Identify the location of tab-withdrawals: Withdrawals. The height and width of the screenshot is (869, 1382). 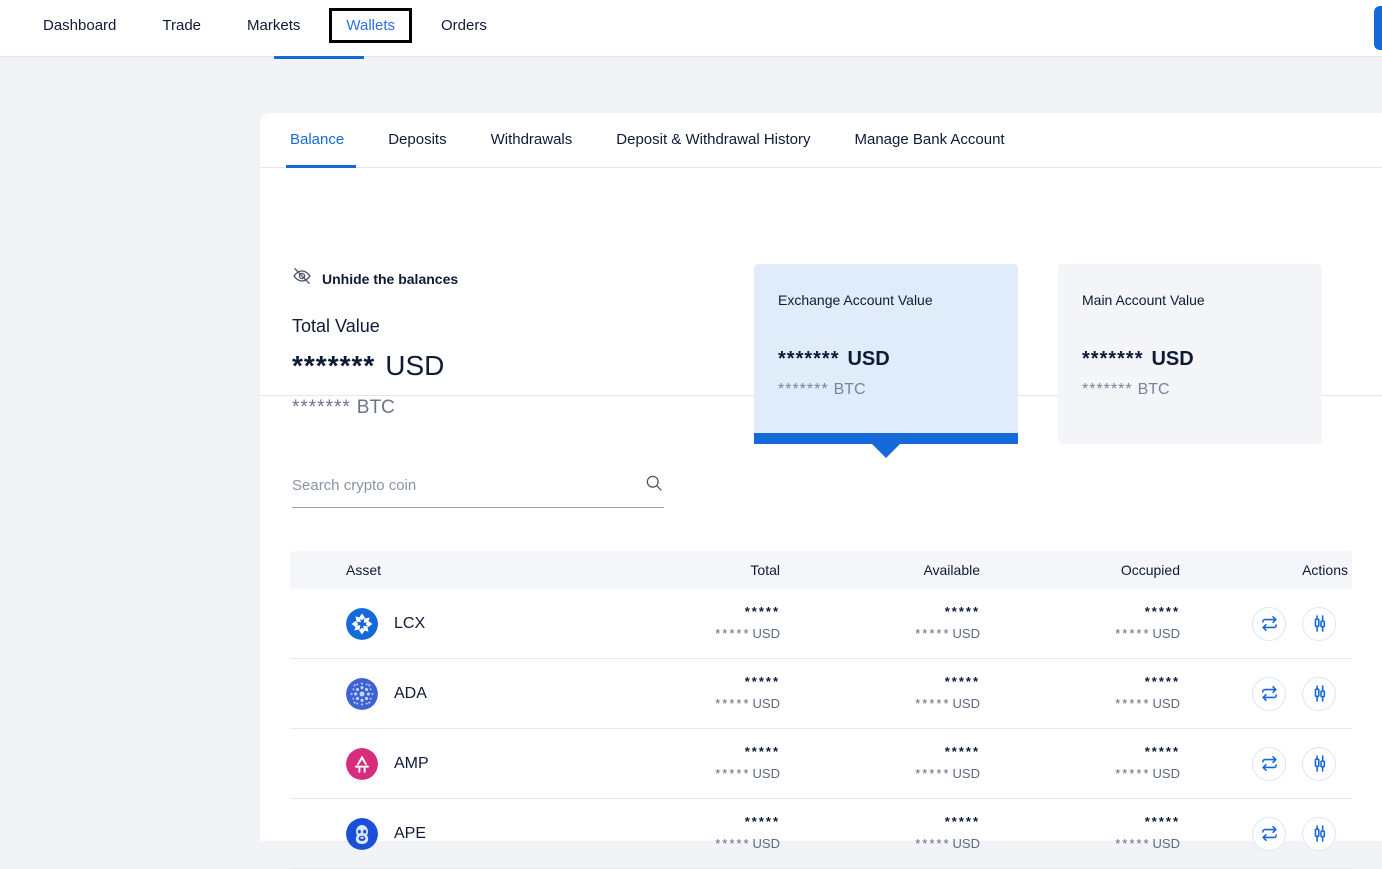
(532, 140).